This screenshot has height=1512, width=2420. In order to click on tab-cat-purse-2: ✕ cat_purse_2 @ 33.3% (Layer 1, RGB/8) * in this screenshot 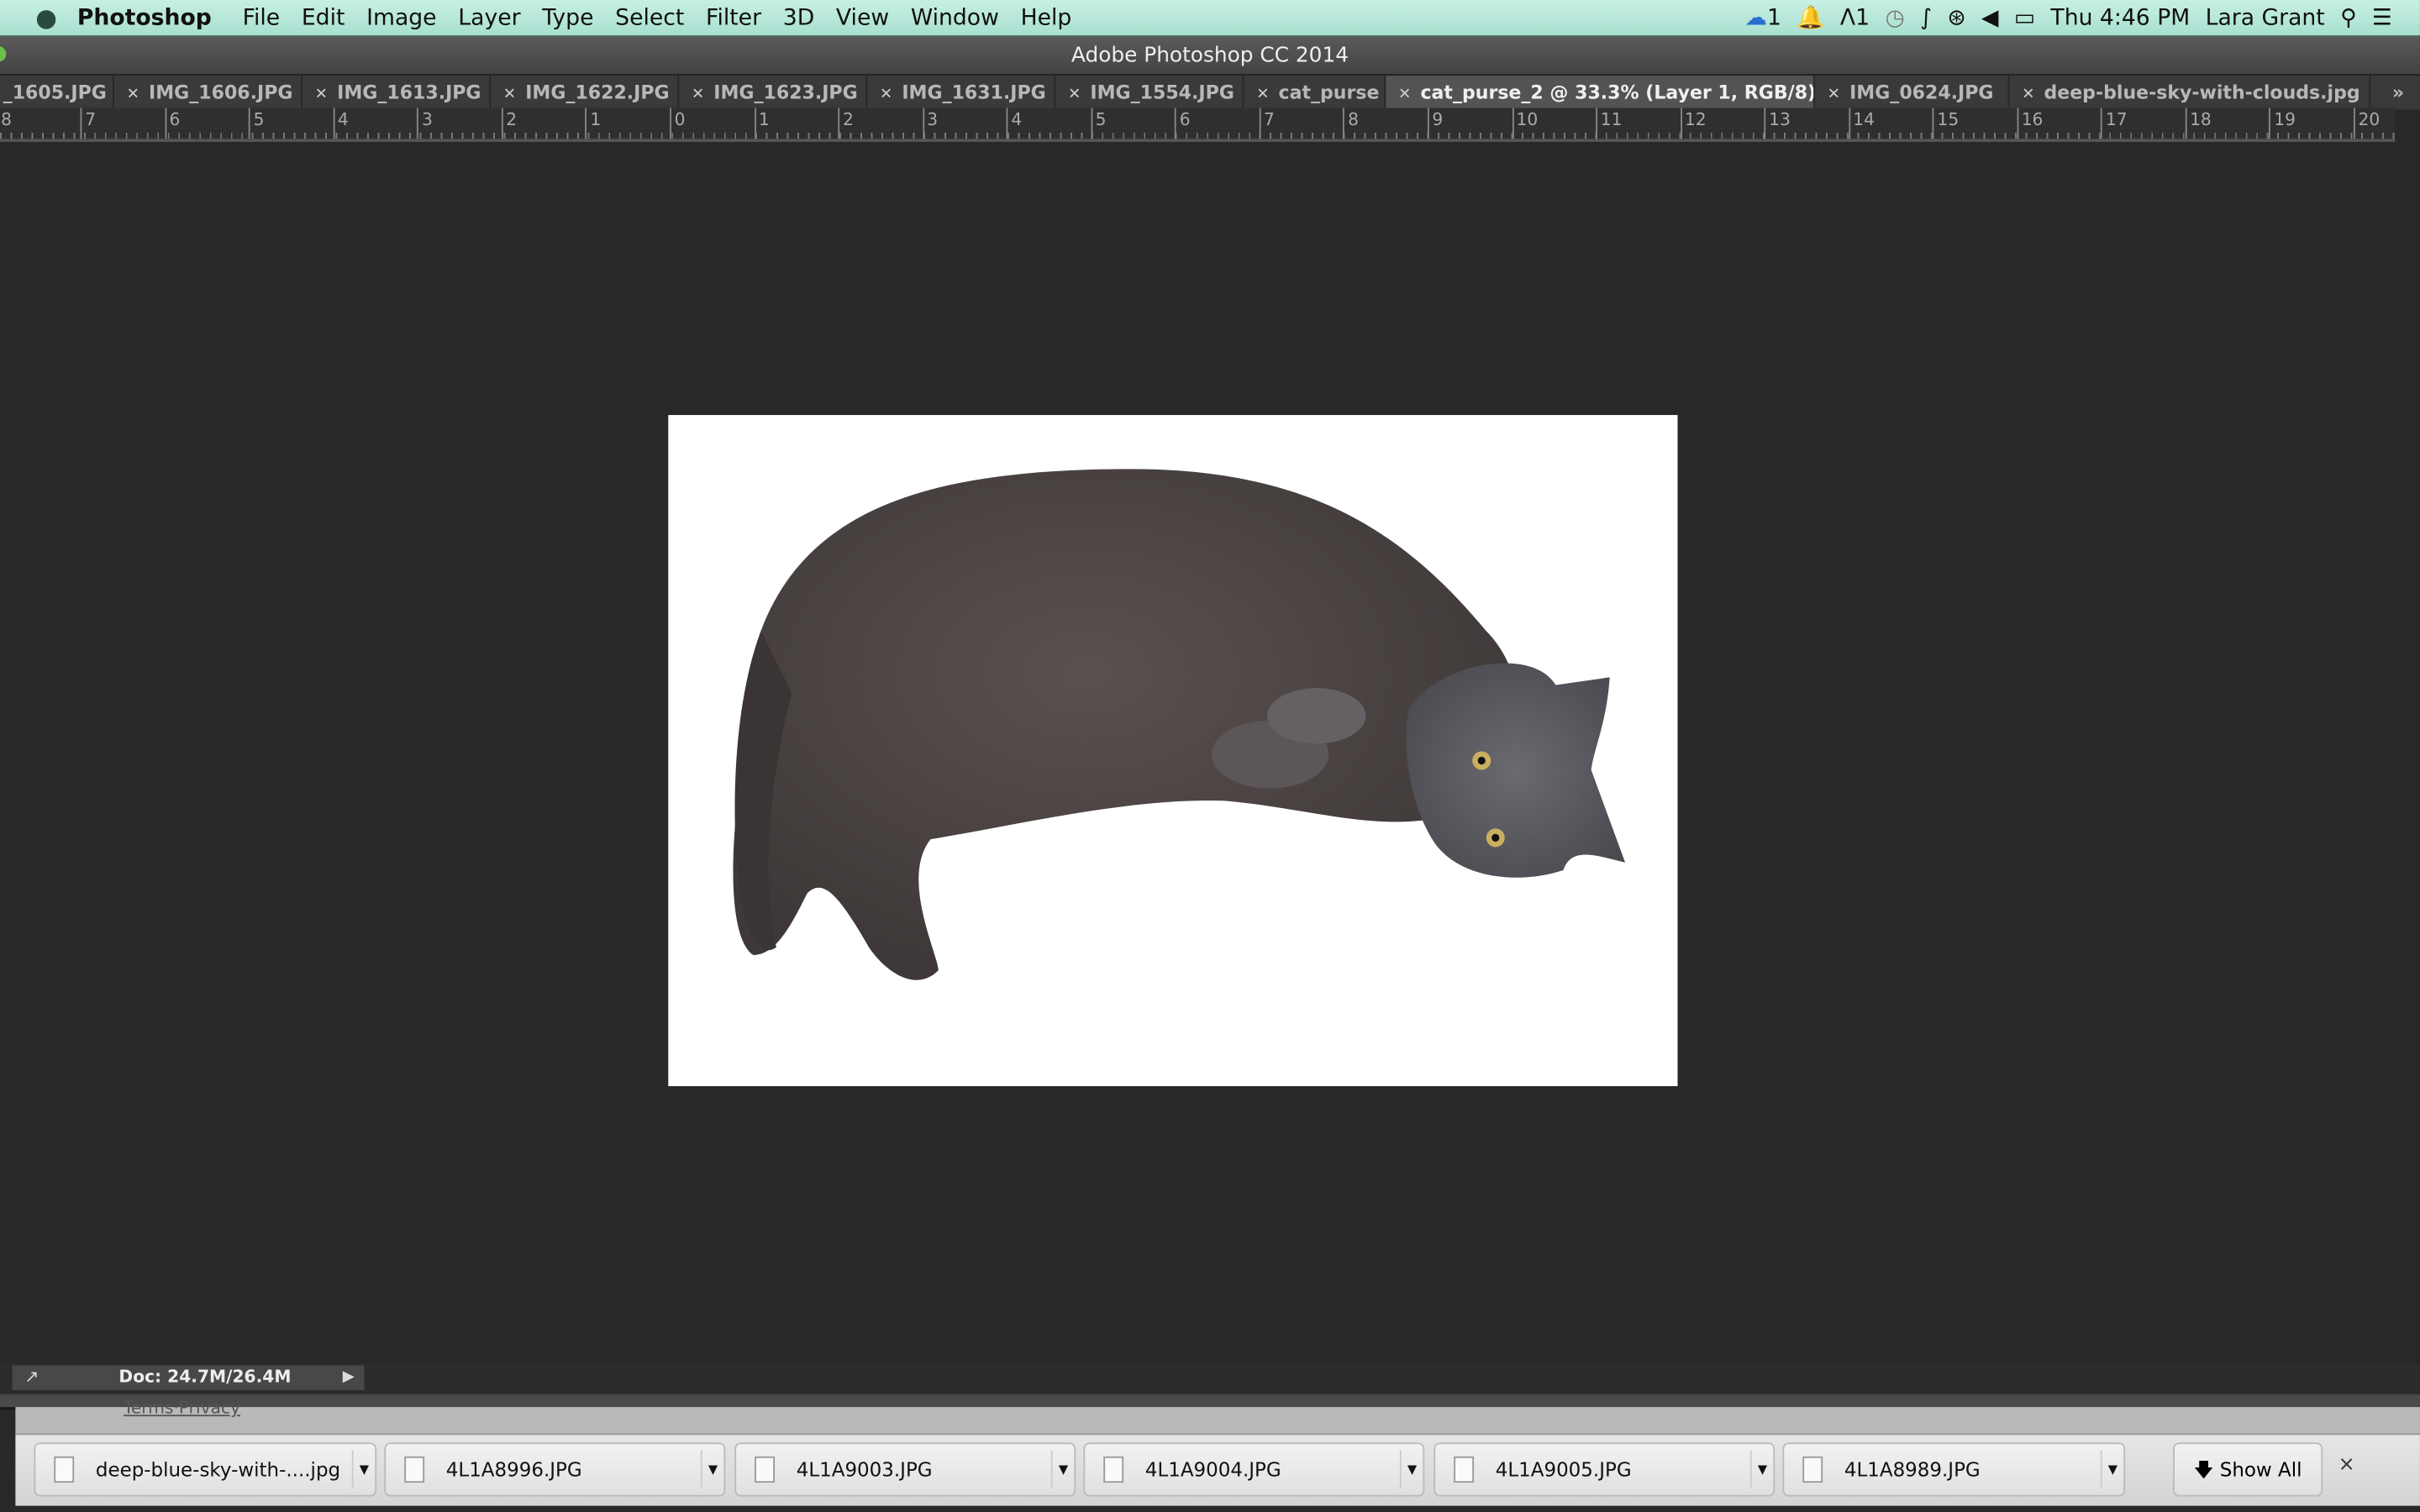, I will do `click(1600, 92)`.